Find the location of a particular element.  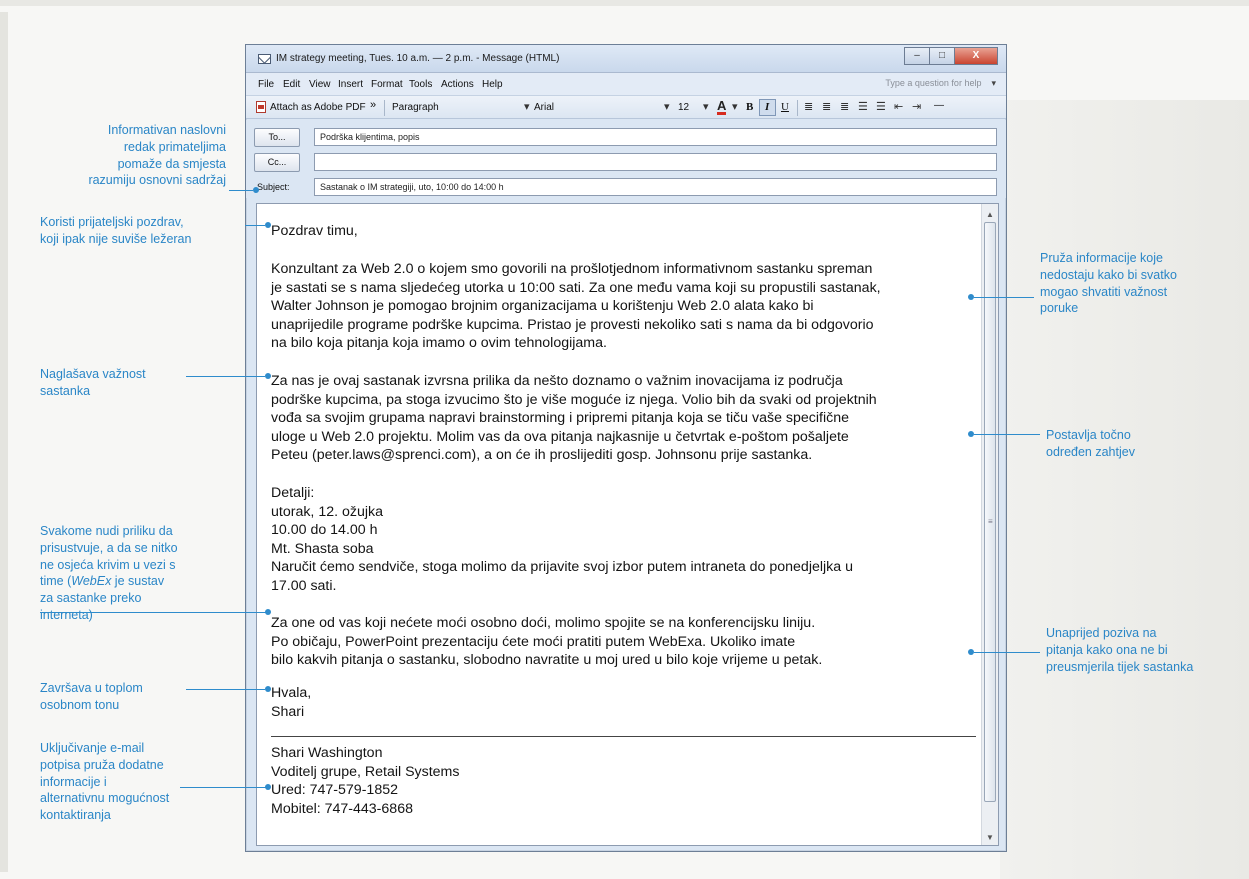

font-dropdown: Arial is located at coordinates (544, 107).